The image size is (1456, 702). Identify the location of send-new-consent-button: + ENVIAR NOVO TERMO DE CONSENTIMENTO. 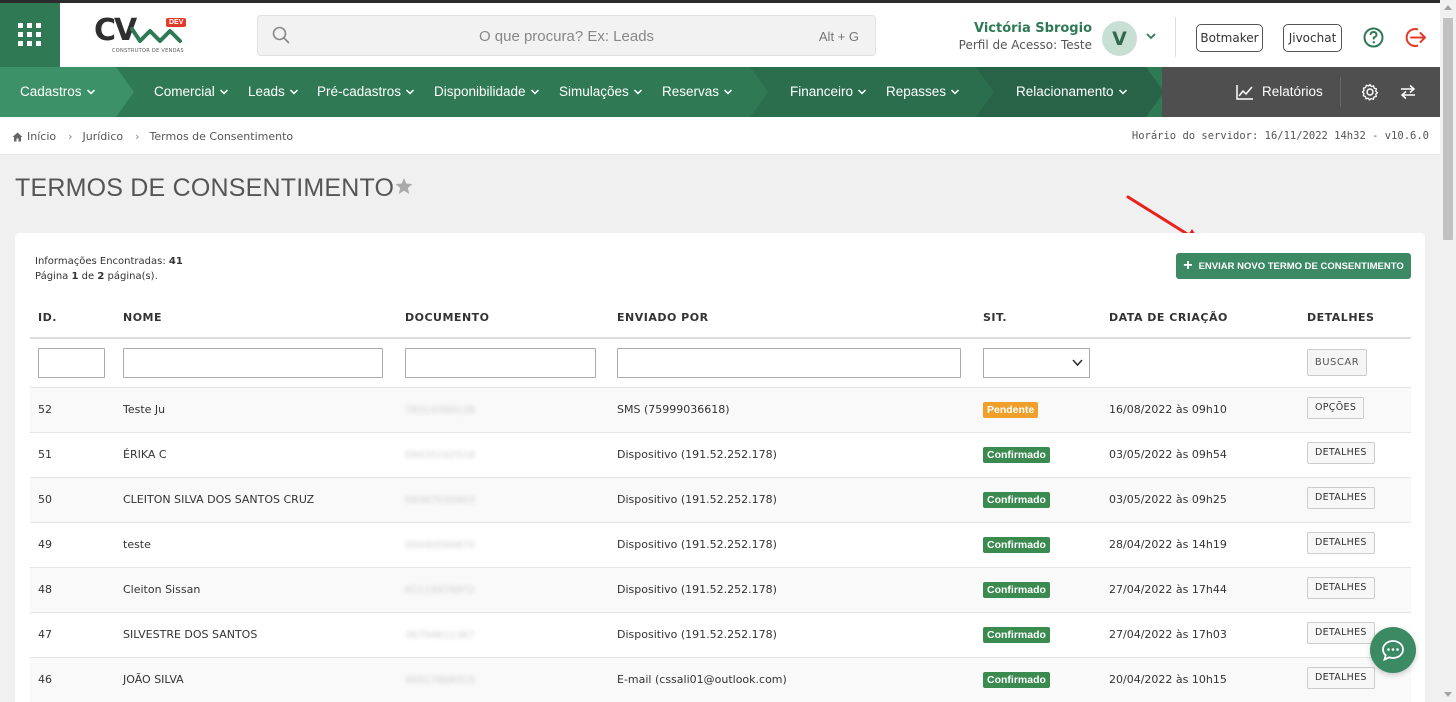
(1293, 266).